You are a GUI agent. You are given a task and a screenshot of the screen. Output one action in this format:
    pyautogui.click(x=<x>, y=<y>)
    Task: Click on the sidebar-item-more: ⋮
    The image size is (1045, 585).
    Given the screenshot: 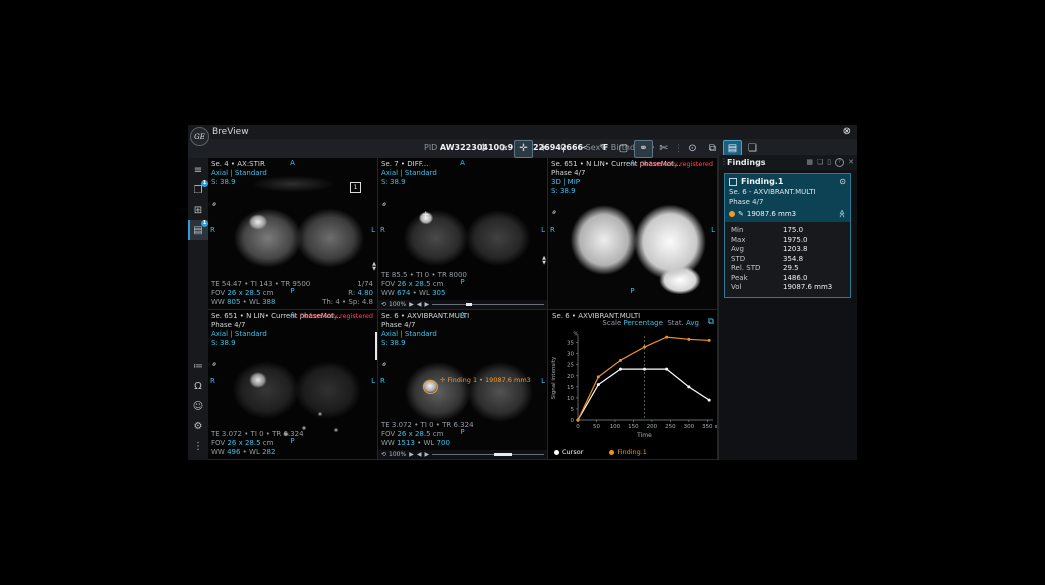 What is the action you would take?
    pyautogui.click(x=198, y=446)
    